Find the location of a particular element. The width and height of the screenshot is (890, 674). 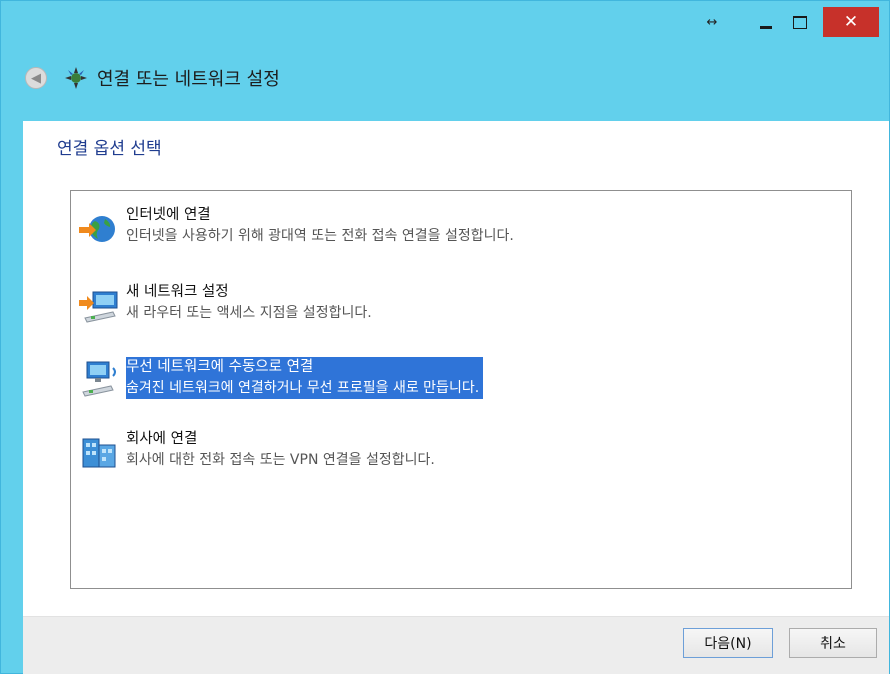

option-new-network: 새 네트워크 설정 새 라우터 또는 액세스 지점을 설정합니다. is located at coordinates (457, 305).